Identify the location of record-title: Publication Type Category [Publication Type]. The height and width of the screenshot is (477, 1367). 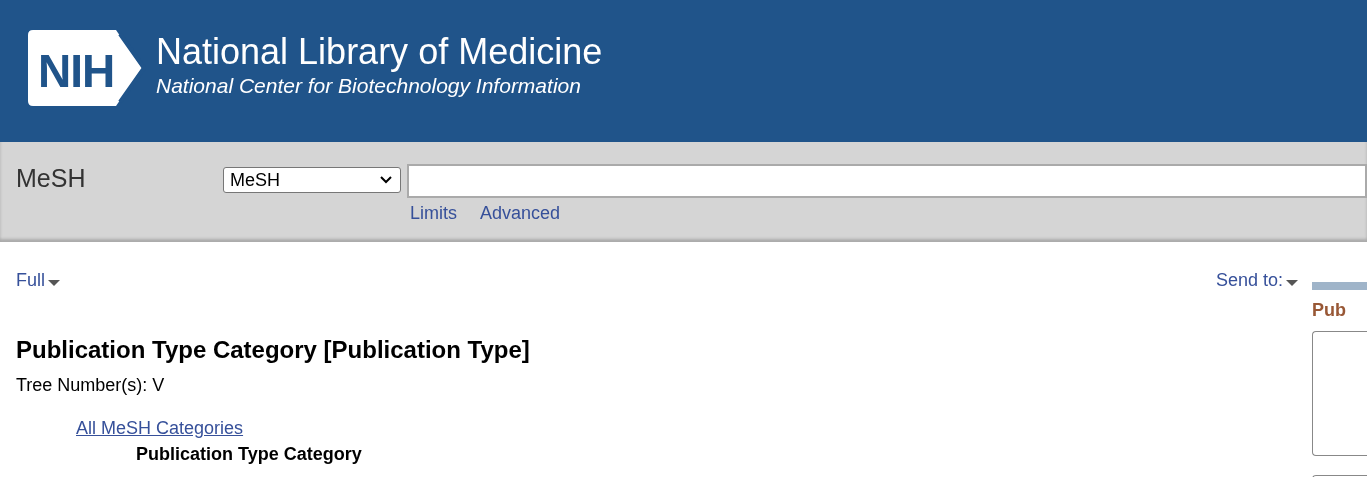
(273, 350).